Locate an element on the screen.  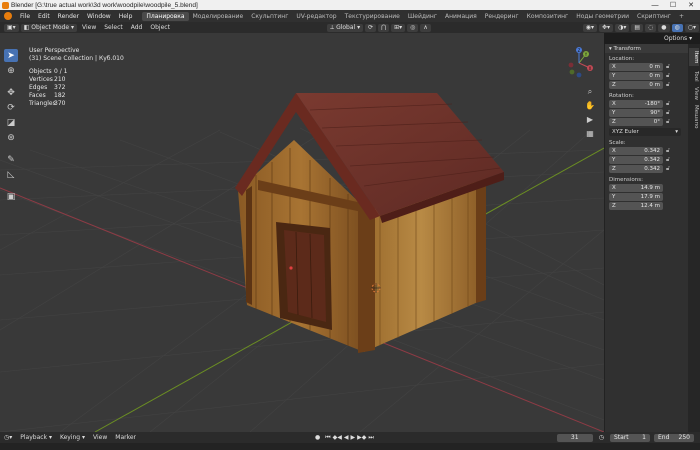
workspace-tab-shading: Шейдинг is located at coordinates (422, 16).